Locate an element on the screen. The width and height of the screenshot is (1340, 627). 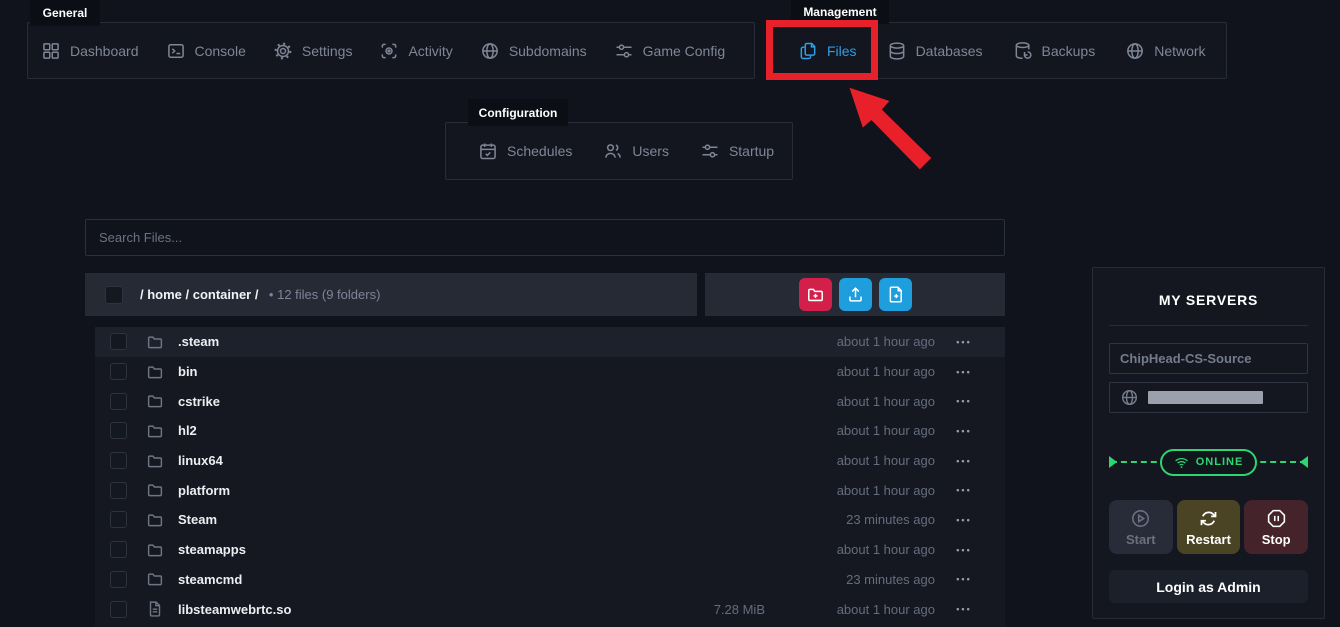
panel-title: MY SERVERS is located at coordinates (1208, 300).